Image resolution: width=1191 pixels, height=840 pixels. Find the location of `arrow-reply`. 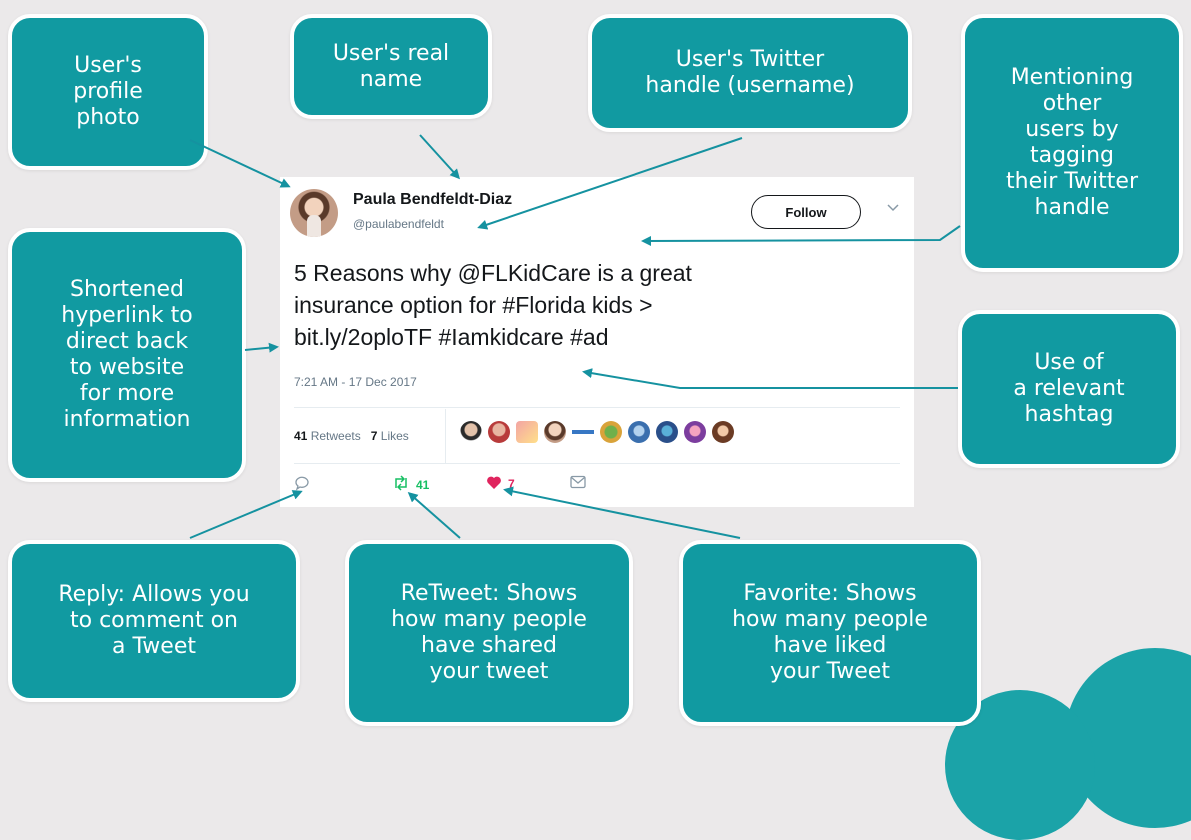

arrow-reply is located at coordinates (246, 514).